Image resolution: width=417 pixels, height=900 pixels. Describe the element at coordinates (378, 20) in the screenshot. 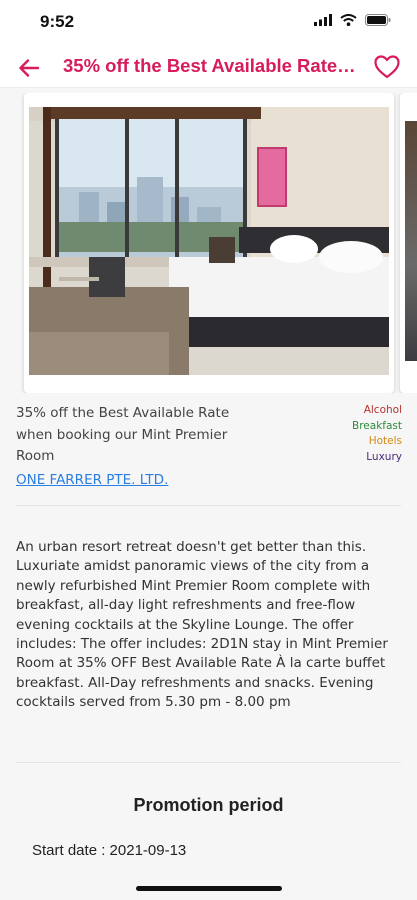

I see `battery-icon` at that location.